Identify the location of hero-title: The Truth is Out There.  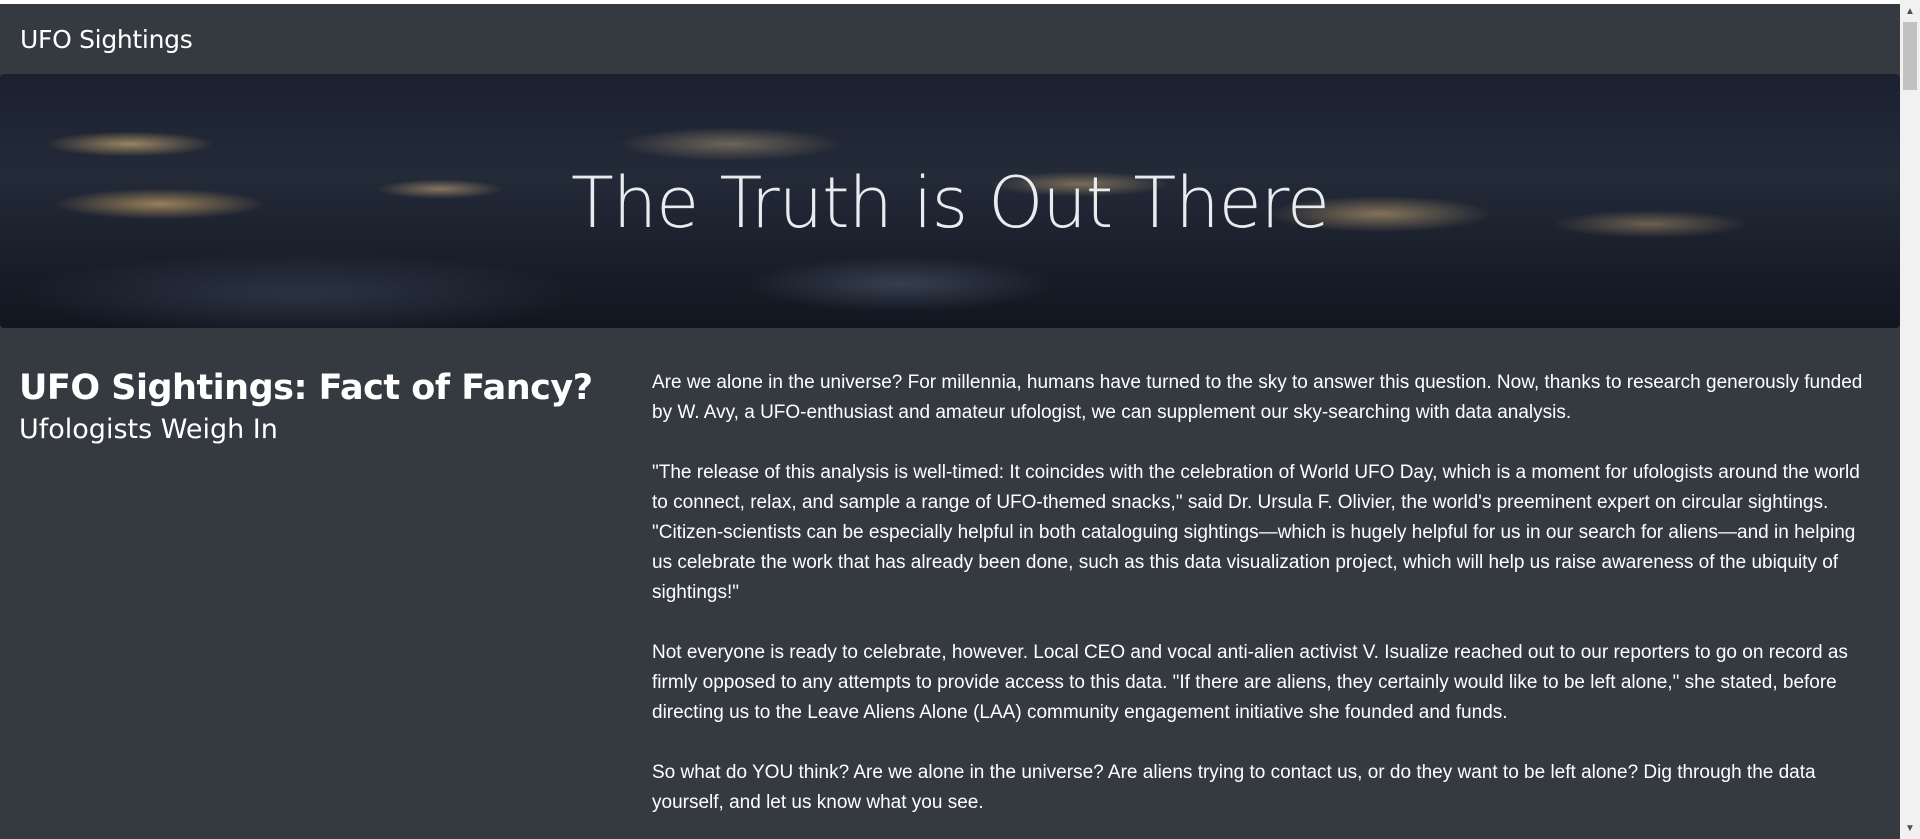
(950, 203).